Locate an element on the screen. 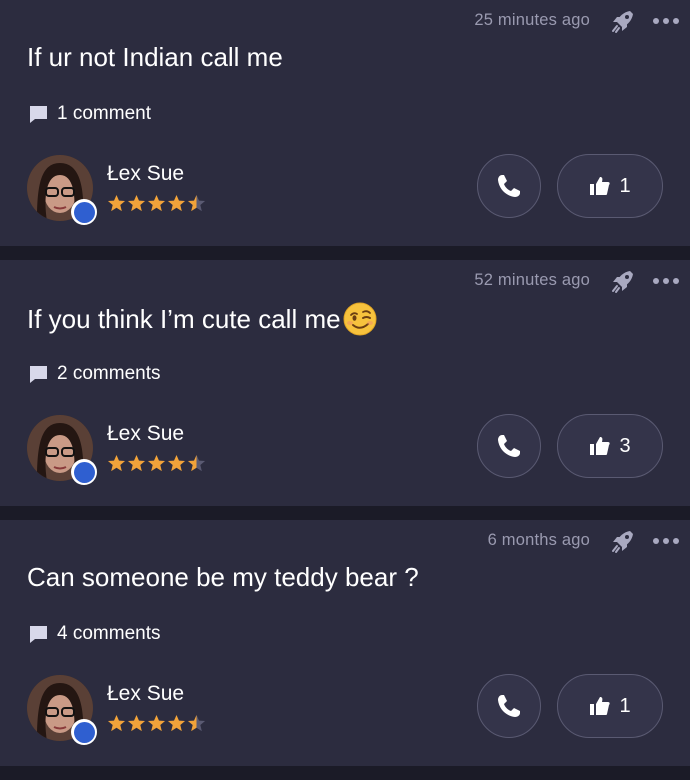  post-text-content: Can someone be my teddy bear ? is located at coordinates (223, 577).